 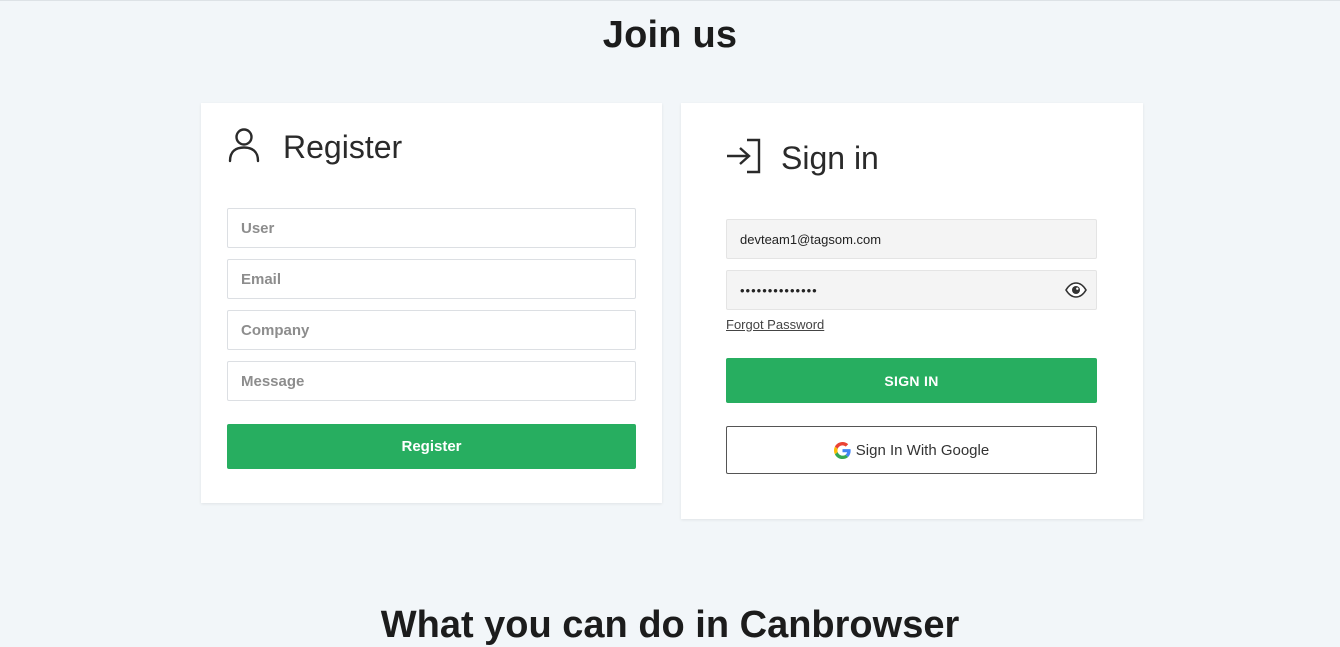 What do you see at coordinates (343, 147) in the screenshot?
I see `register-title: Register` at bounding box center [343, 147].